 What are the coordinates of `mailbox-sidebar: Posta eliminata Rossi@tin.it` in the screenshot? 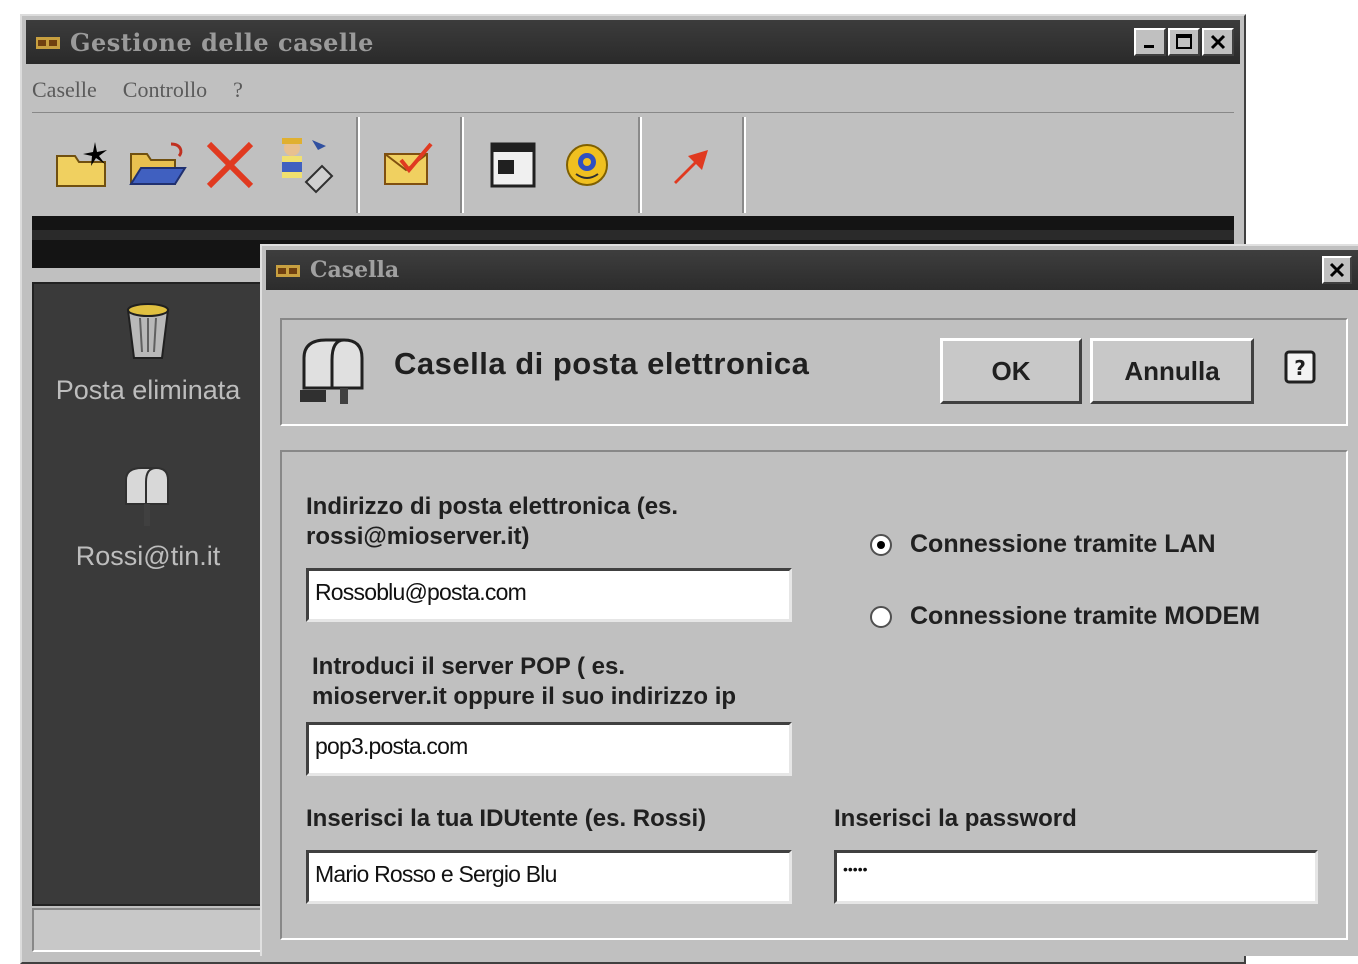 It's located at (148, 594).